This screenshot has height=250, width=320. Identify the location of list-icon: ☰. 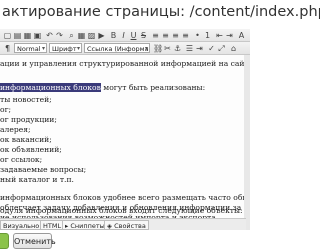
(189, 48).